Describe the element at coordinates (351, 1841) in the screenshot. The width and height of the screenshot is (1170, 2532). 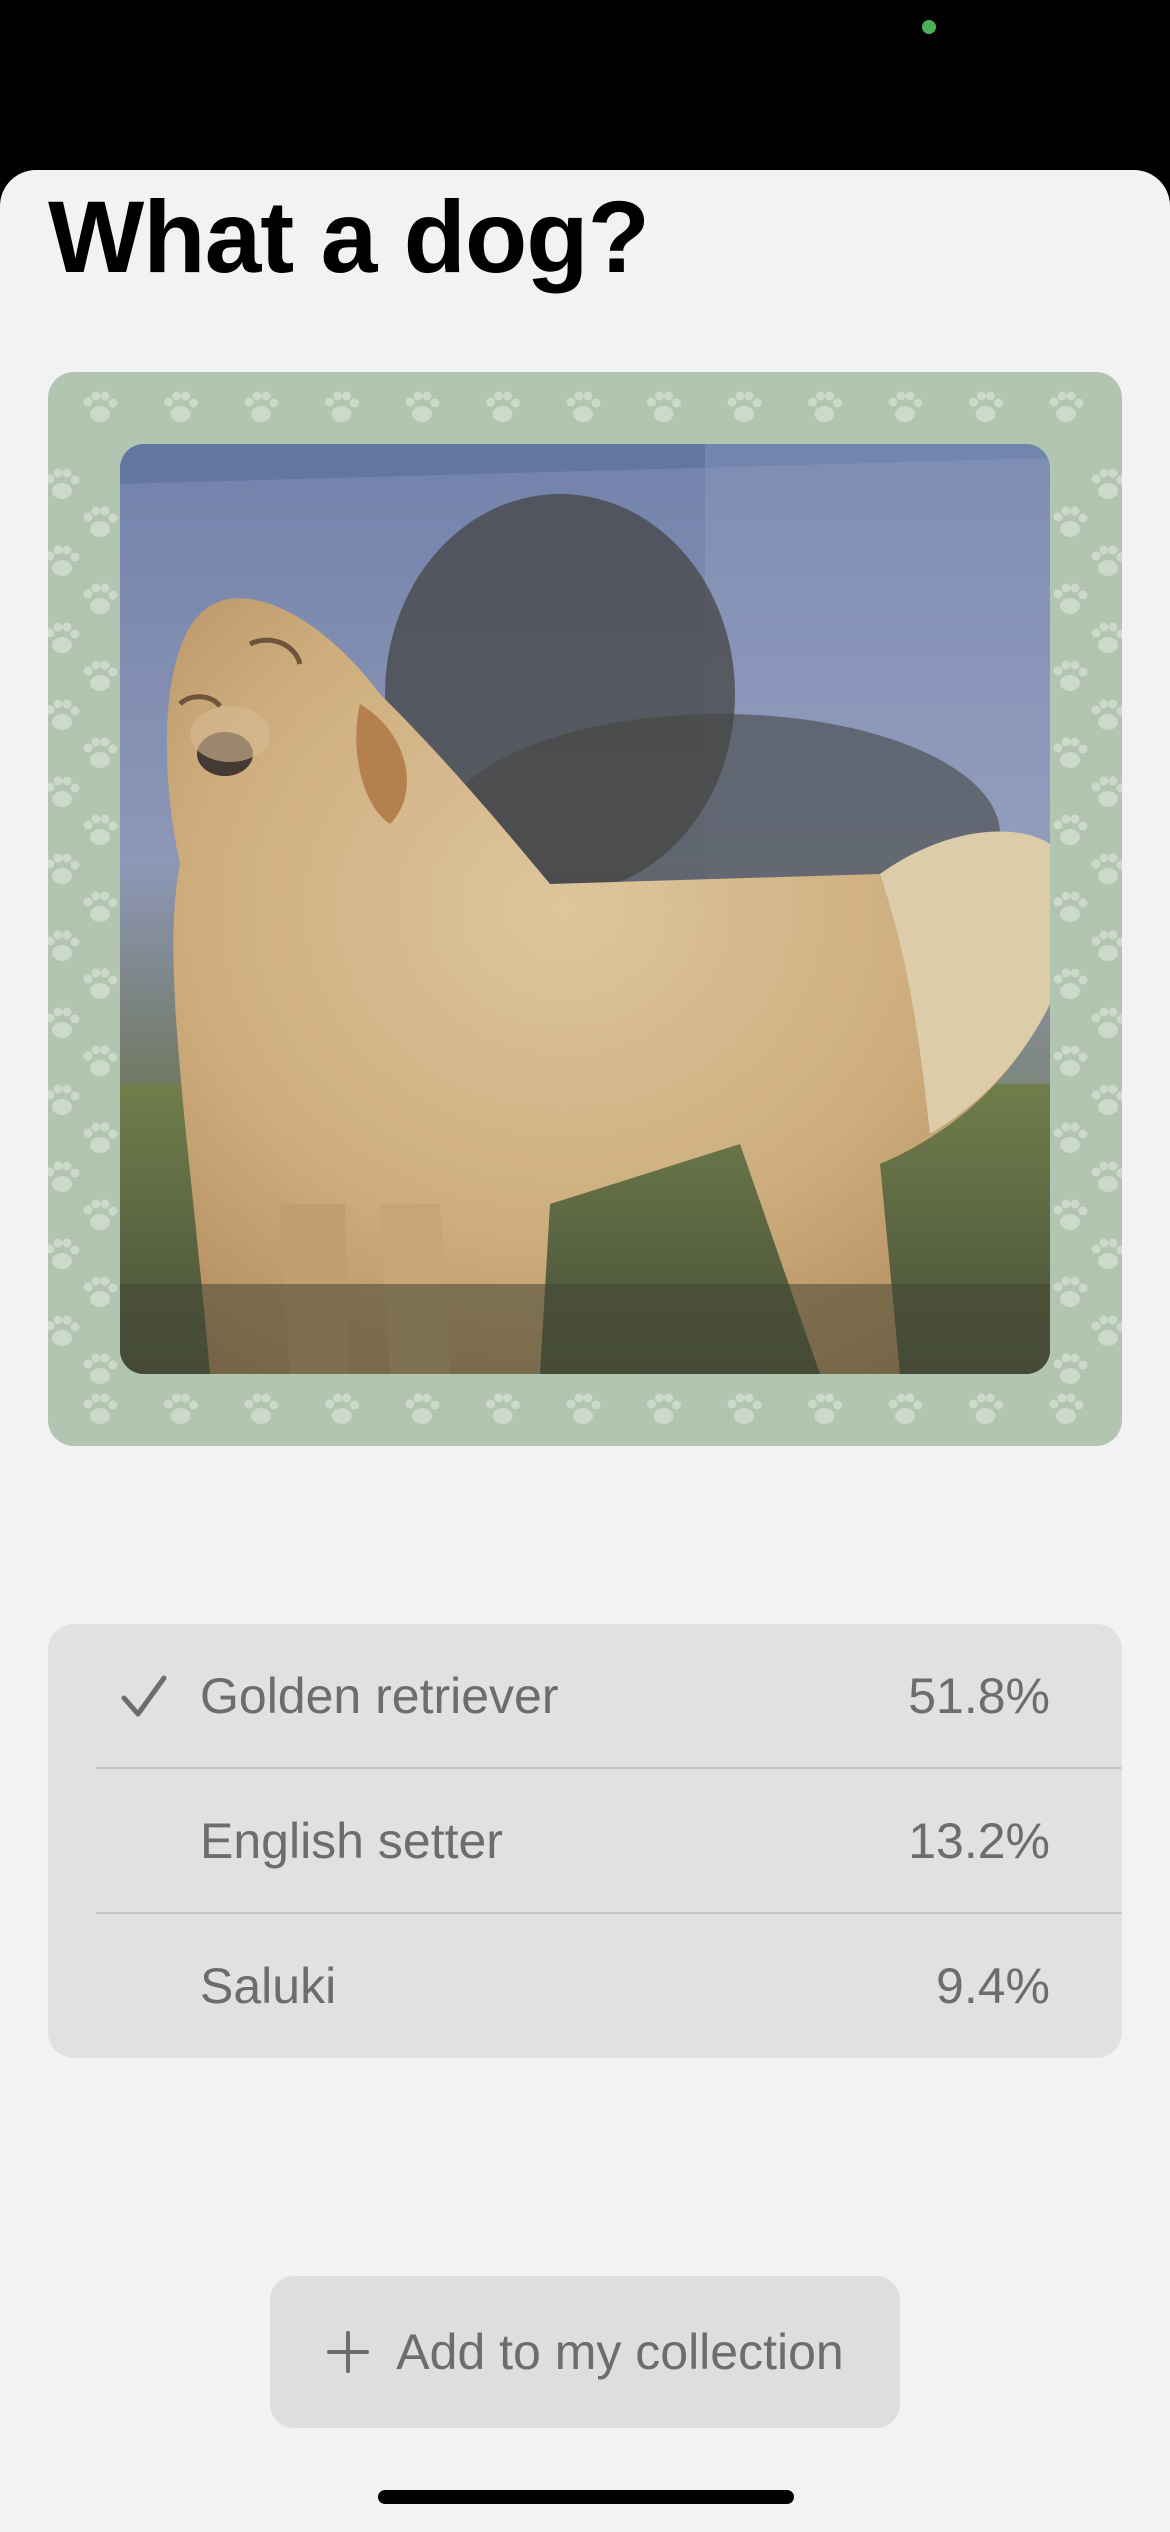
I see `prediction-label: English setter` at that location.